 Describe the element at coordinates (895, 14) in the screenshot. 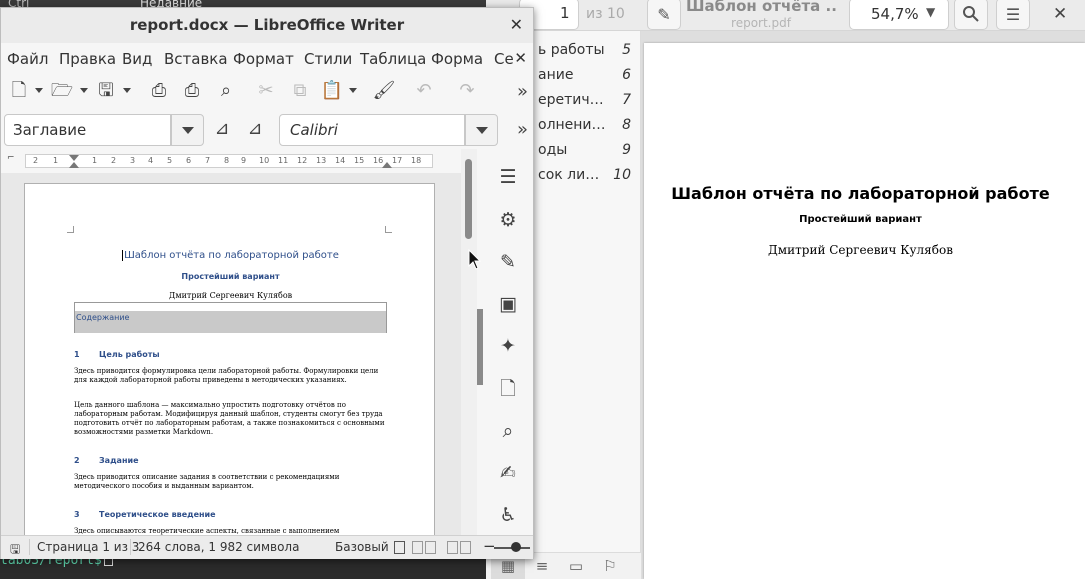

I see `pdf-zoom-value: 54,7%` at that location.